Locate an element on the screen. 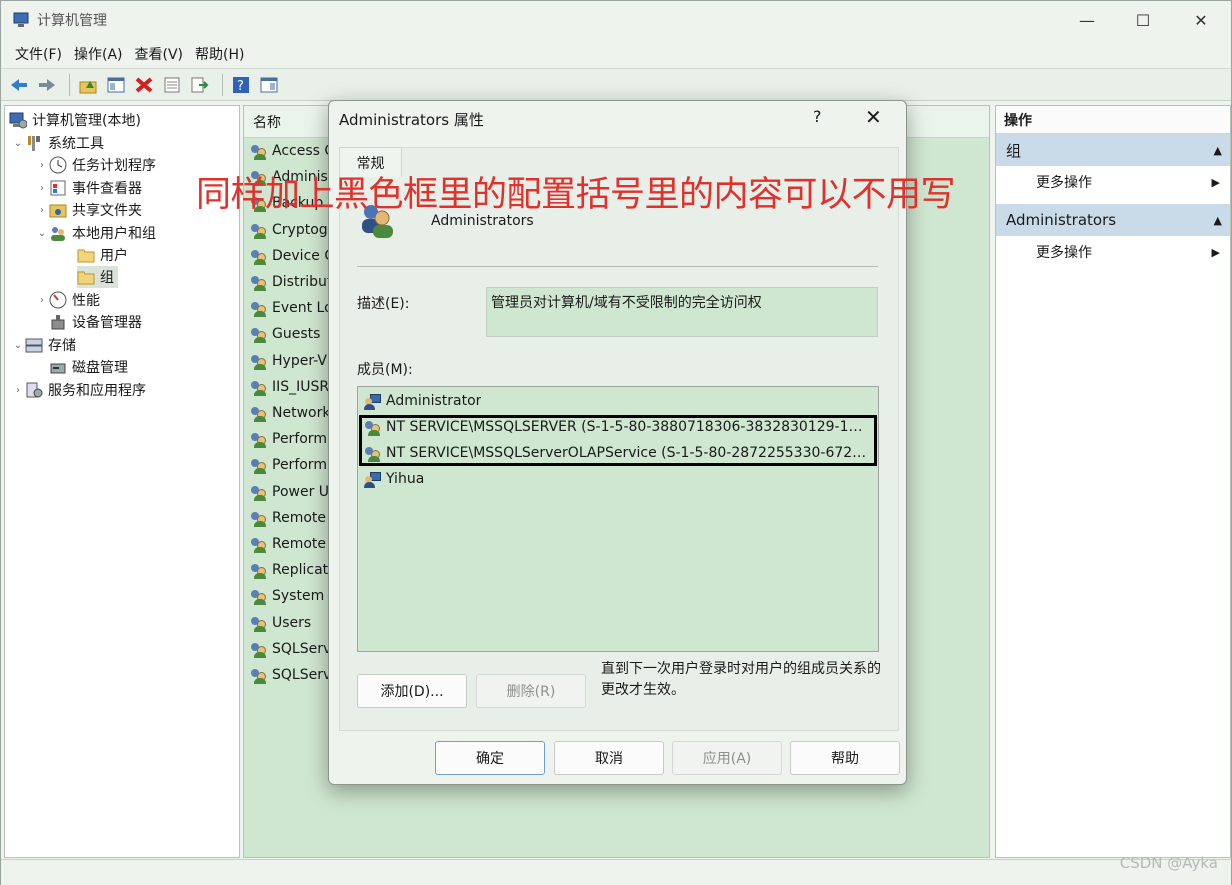 The image size is (1232, 885). tree-item-performance: › 性能 is located at coordinates (67, 300).